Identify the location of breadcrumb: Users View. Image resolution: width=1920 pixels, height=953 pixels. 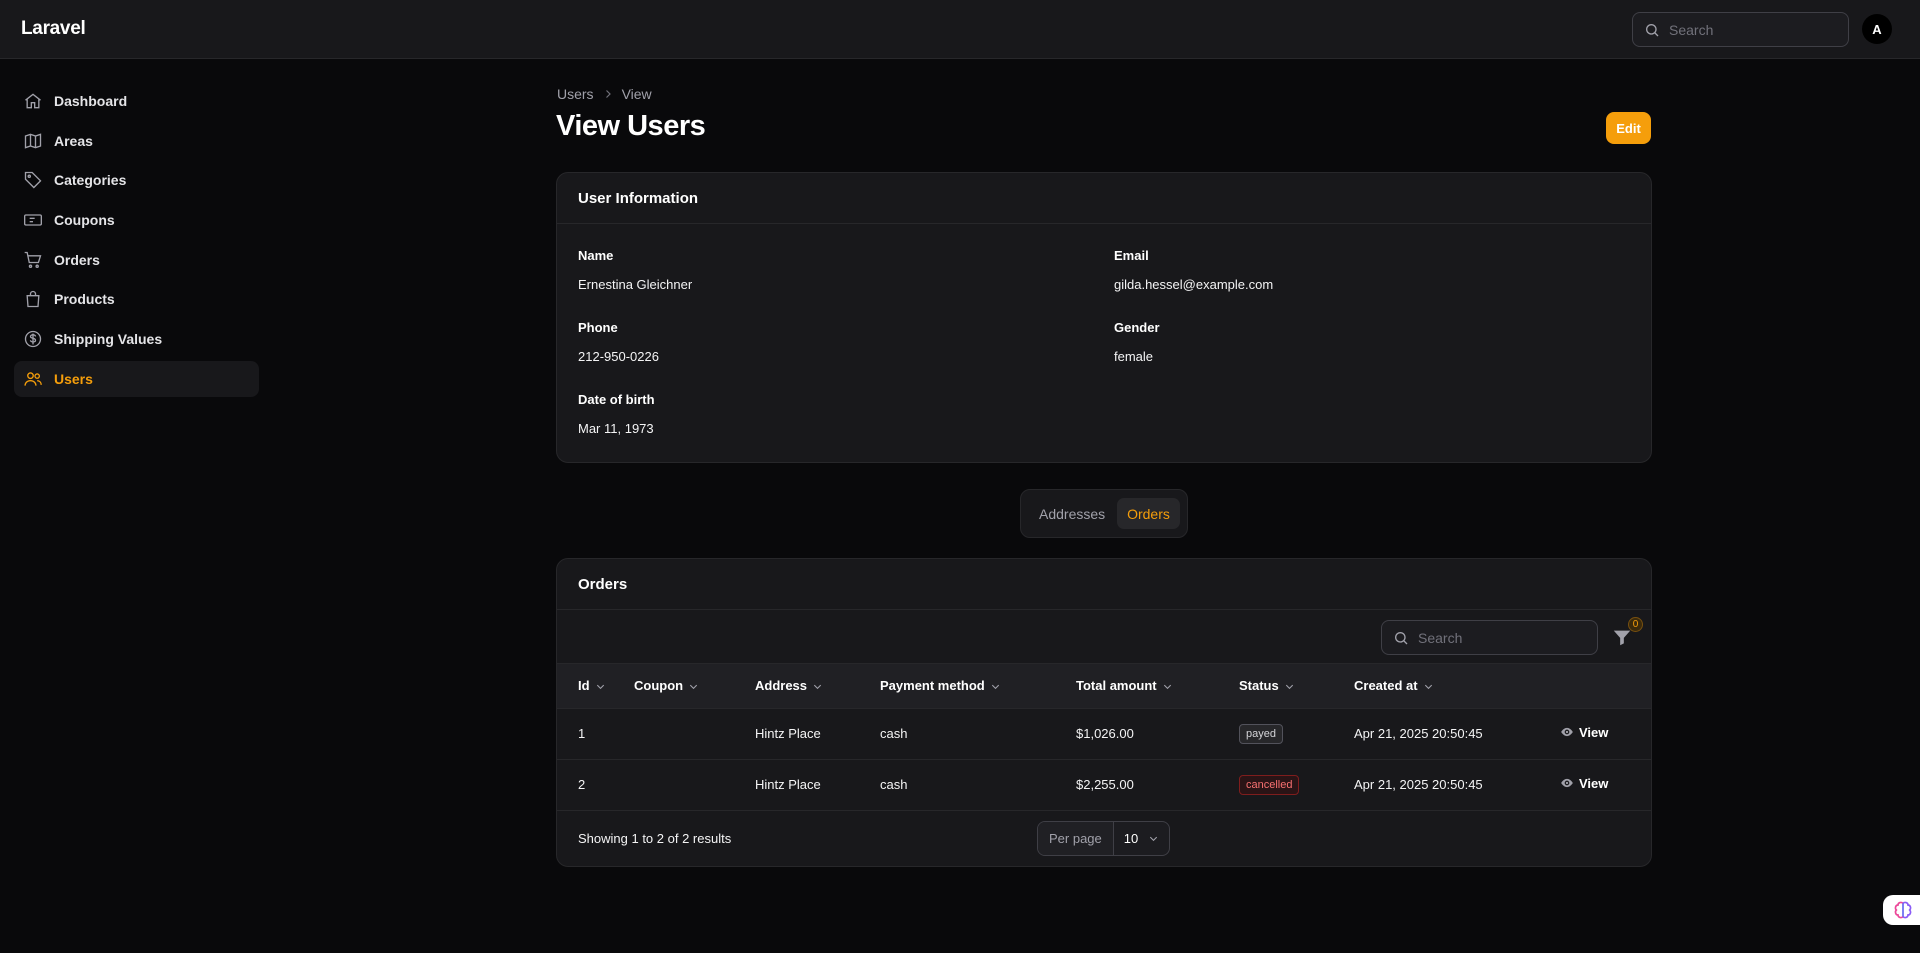
(604, 94).